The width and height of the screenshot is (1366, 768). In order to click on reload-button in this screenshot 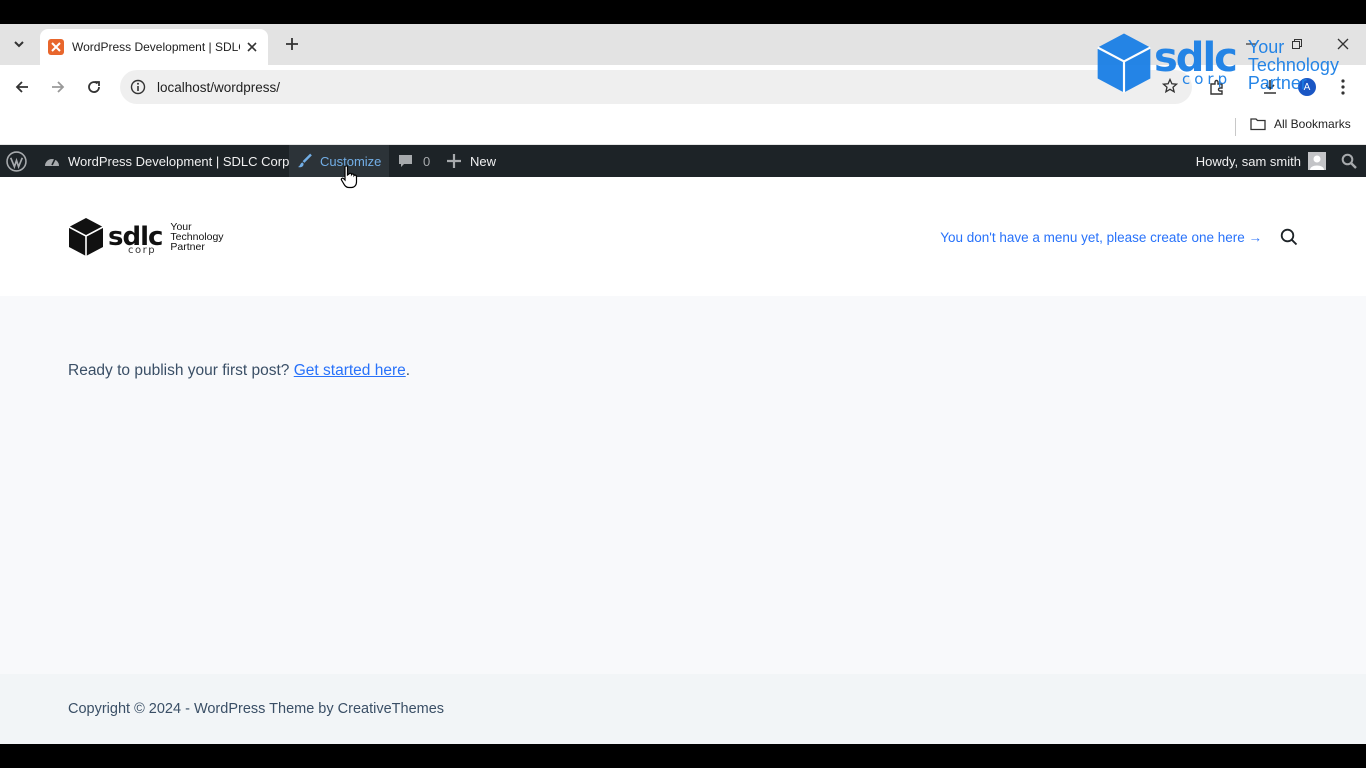, I will do `click(94, 87)`.